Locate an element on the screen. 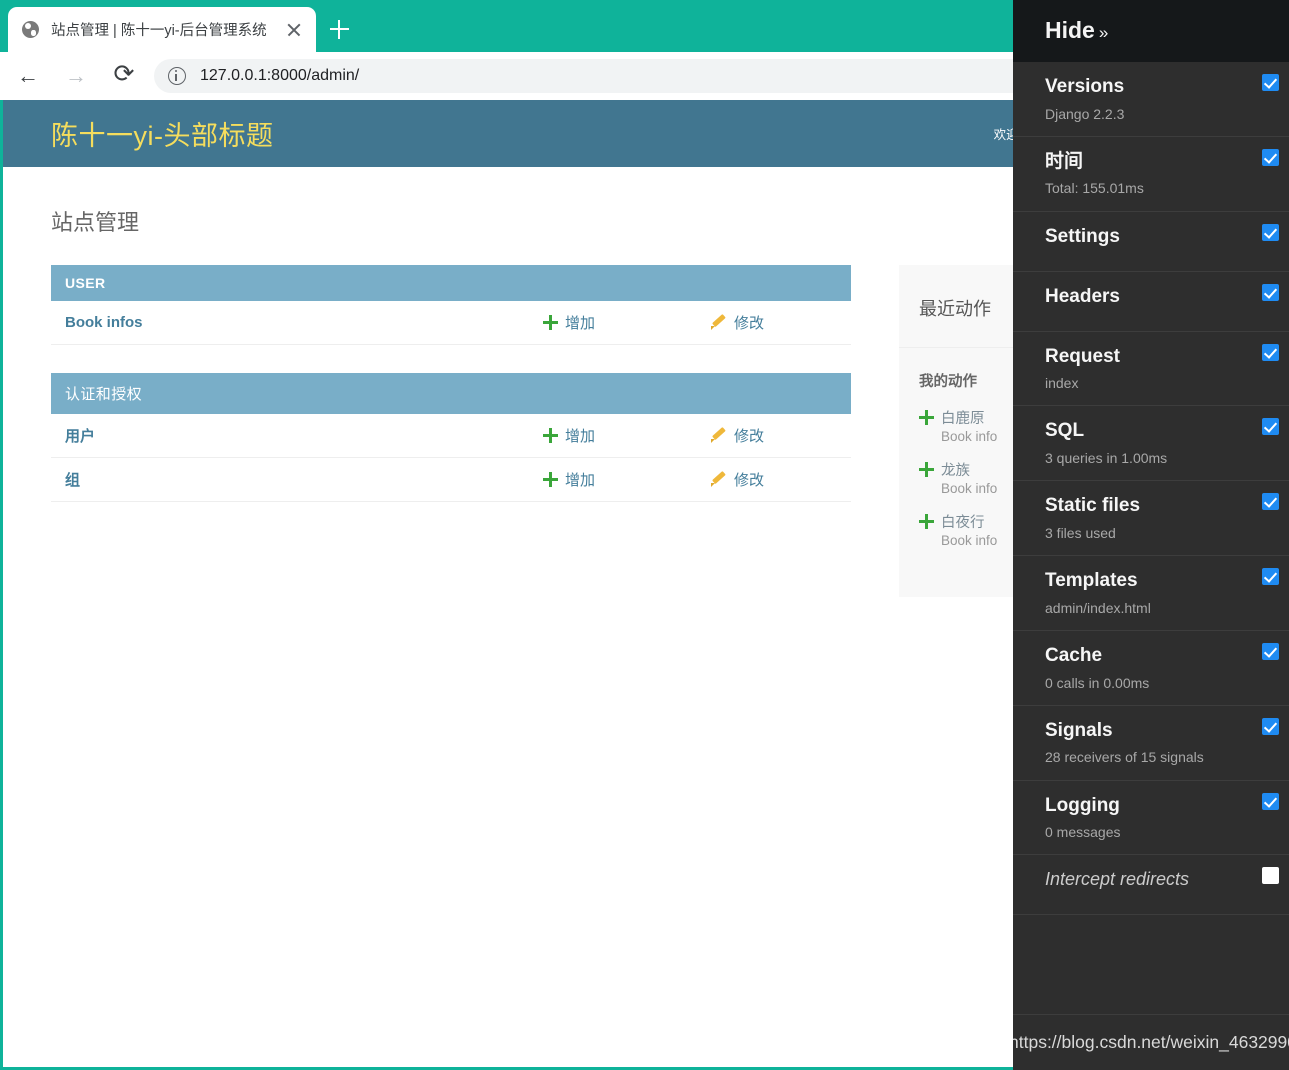 This screenshot has width=1289, height=1070. browser-tab: 站点管理 | 陈十一yi-后台管理系统 is located at coordinates (162, 29).